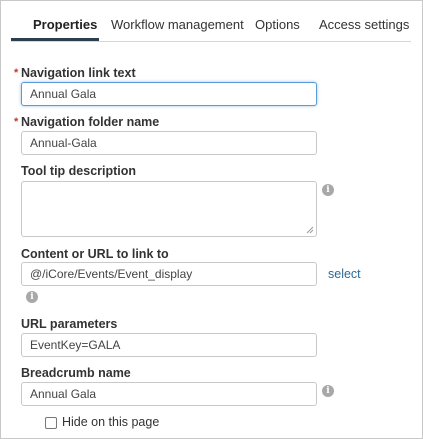 The image size is (423, 439). I want to click on tooltip-description-textarea, so click(169, 209).